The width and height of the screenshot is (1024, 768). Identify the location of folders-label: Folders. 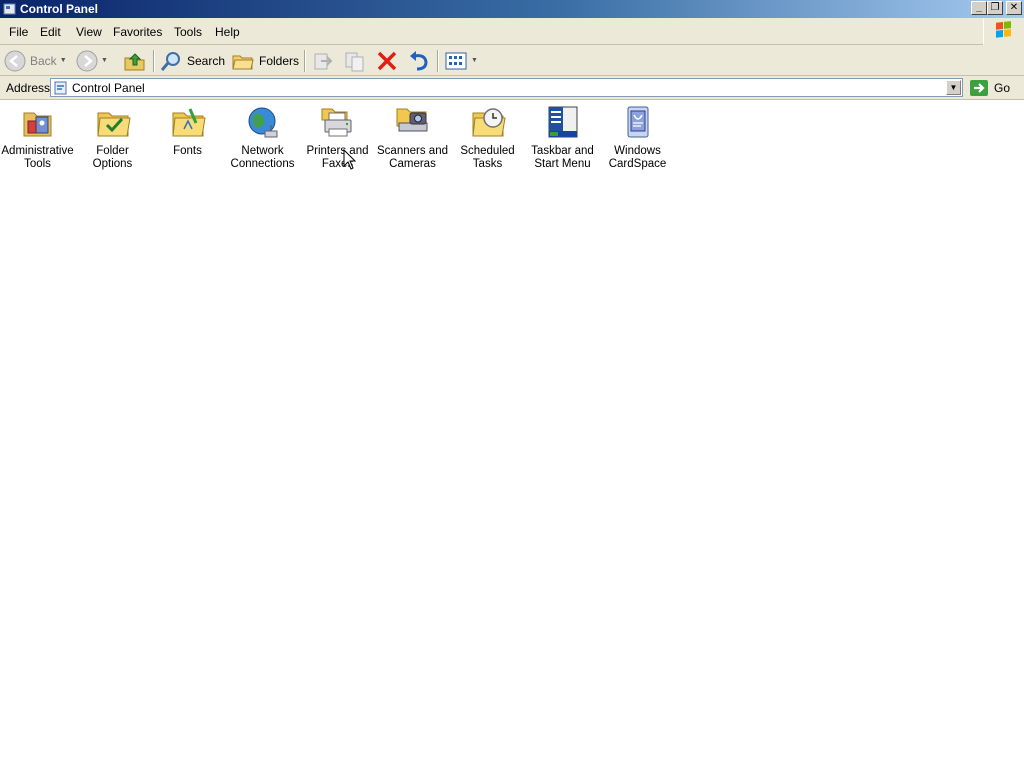
(279, 60).